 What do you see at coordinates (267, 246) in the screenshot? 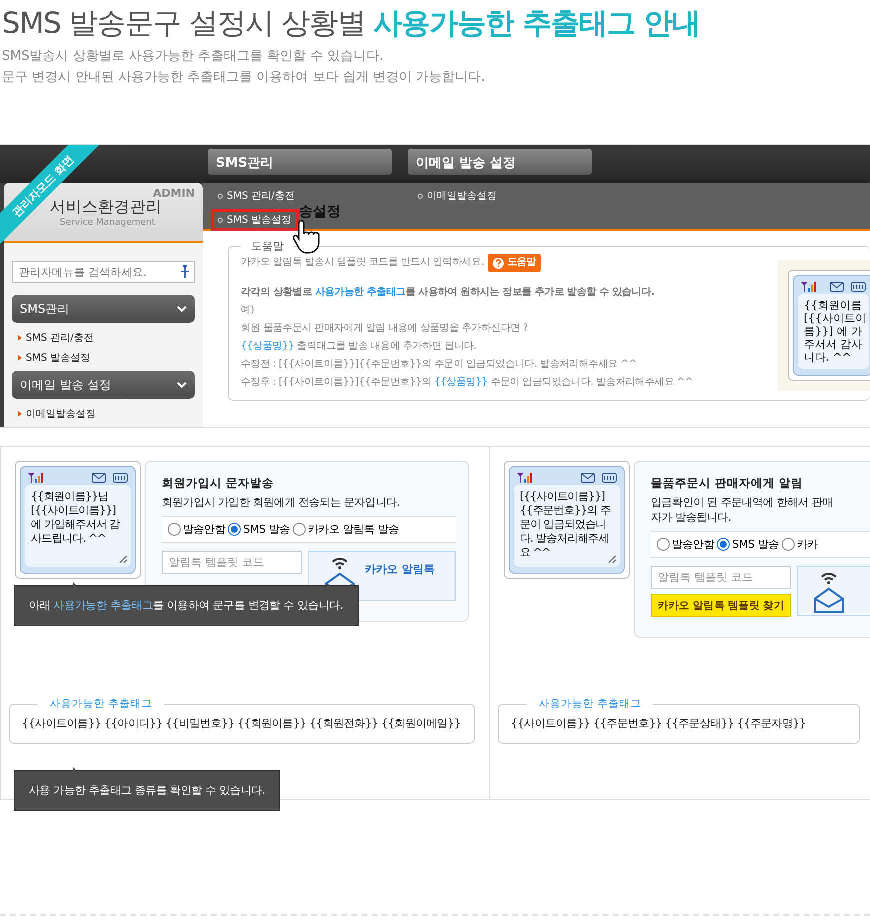
I see `help-legend: 도움말` at bounding box center [267, 246].